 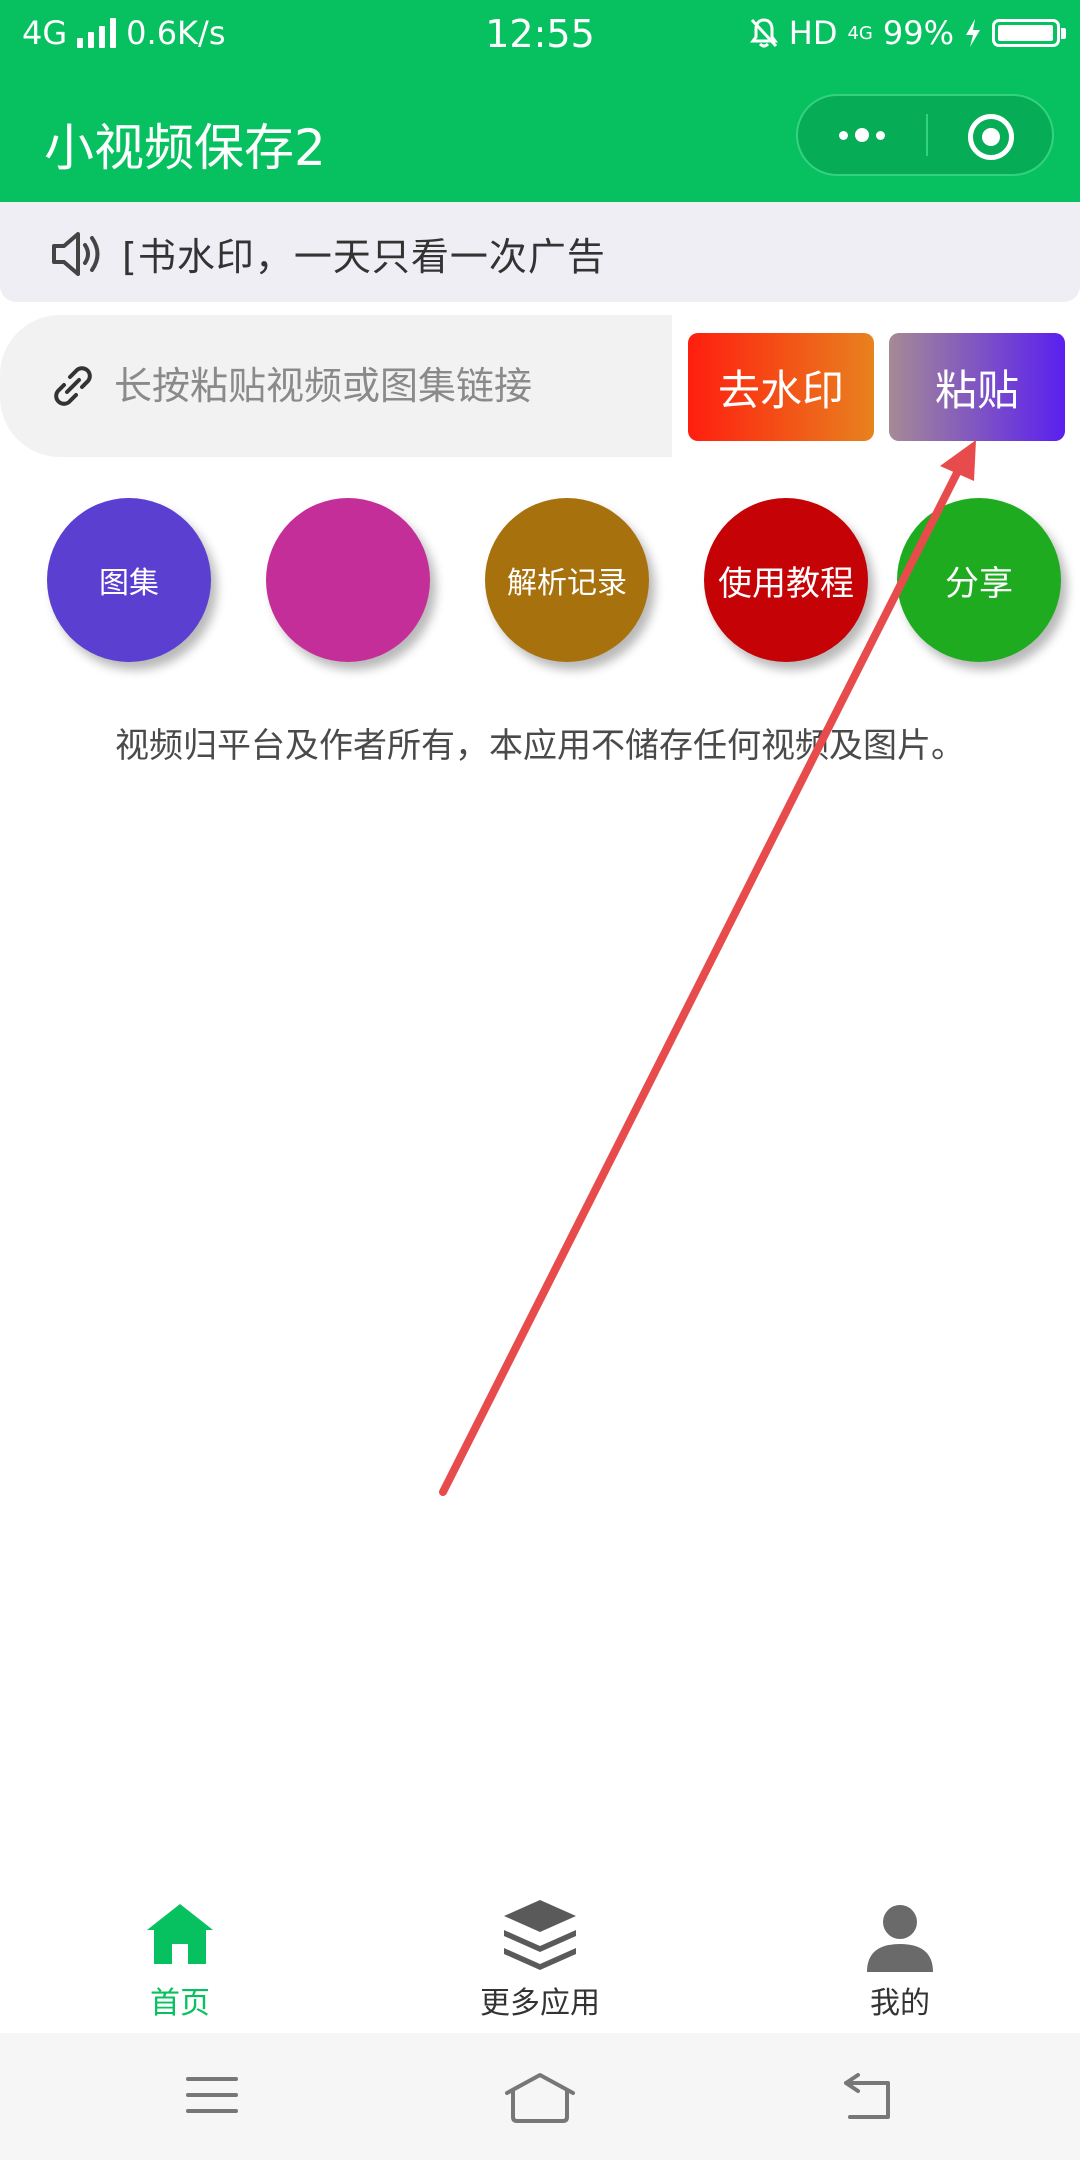 I want to click on tab-bar: 首页 更多应用 我的, so click(x=540, y=1960).